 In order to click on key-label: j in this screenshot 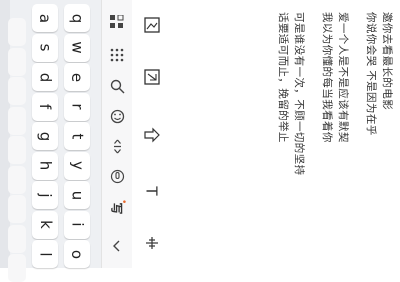, I will do `click(45, 195)`.